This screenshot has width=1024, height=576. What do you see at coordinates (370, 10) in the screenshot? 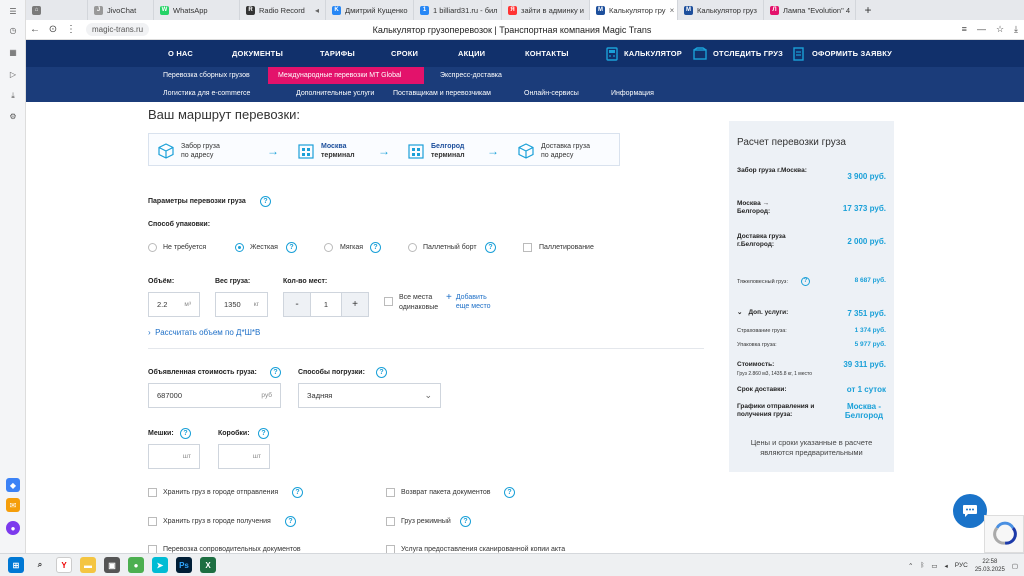
I see `tab-4: K Дмитрий Кущенко` at bounding box center [370, 10].